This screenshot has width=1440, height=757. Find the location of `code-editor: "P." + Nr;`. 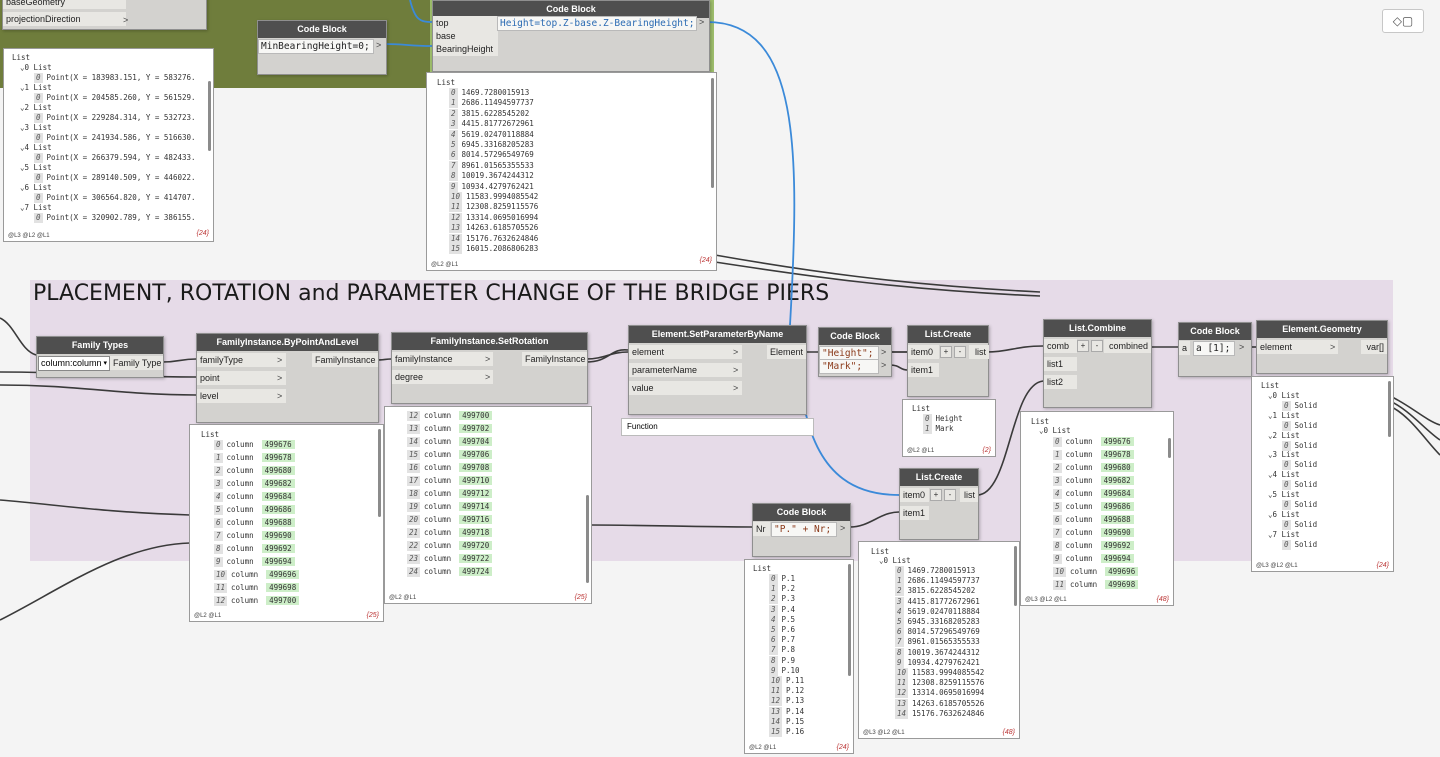

code-editor: "P." + Nr; is located at coordinates (804, 529).